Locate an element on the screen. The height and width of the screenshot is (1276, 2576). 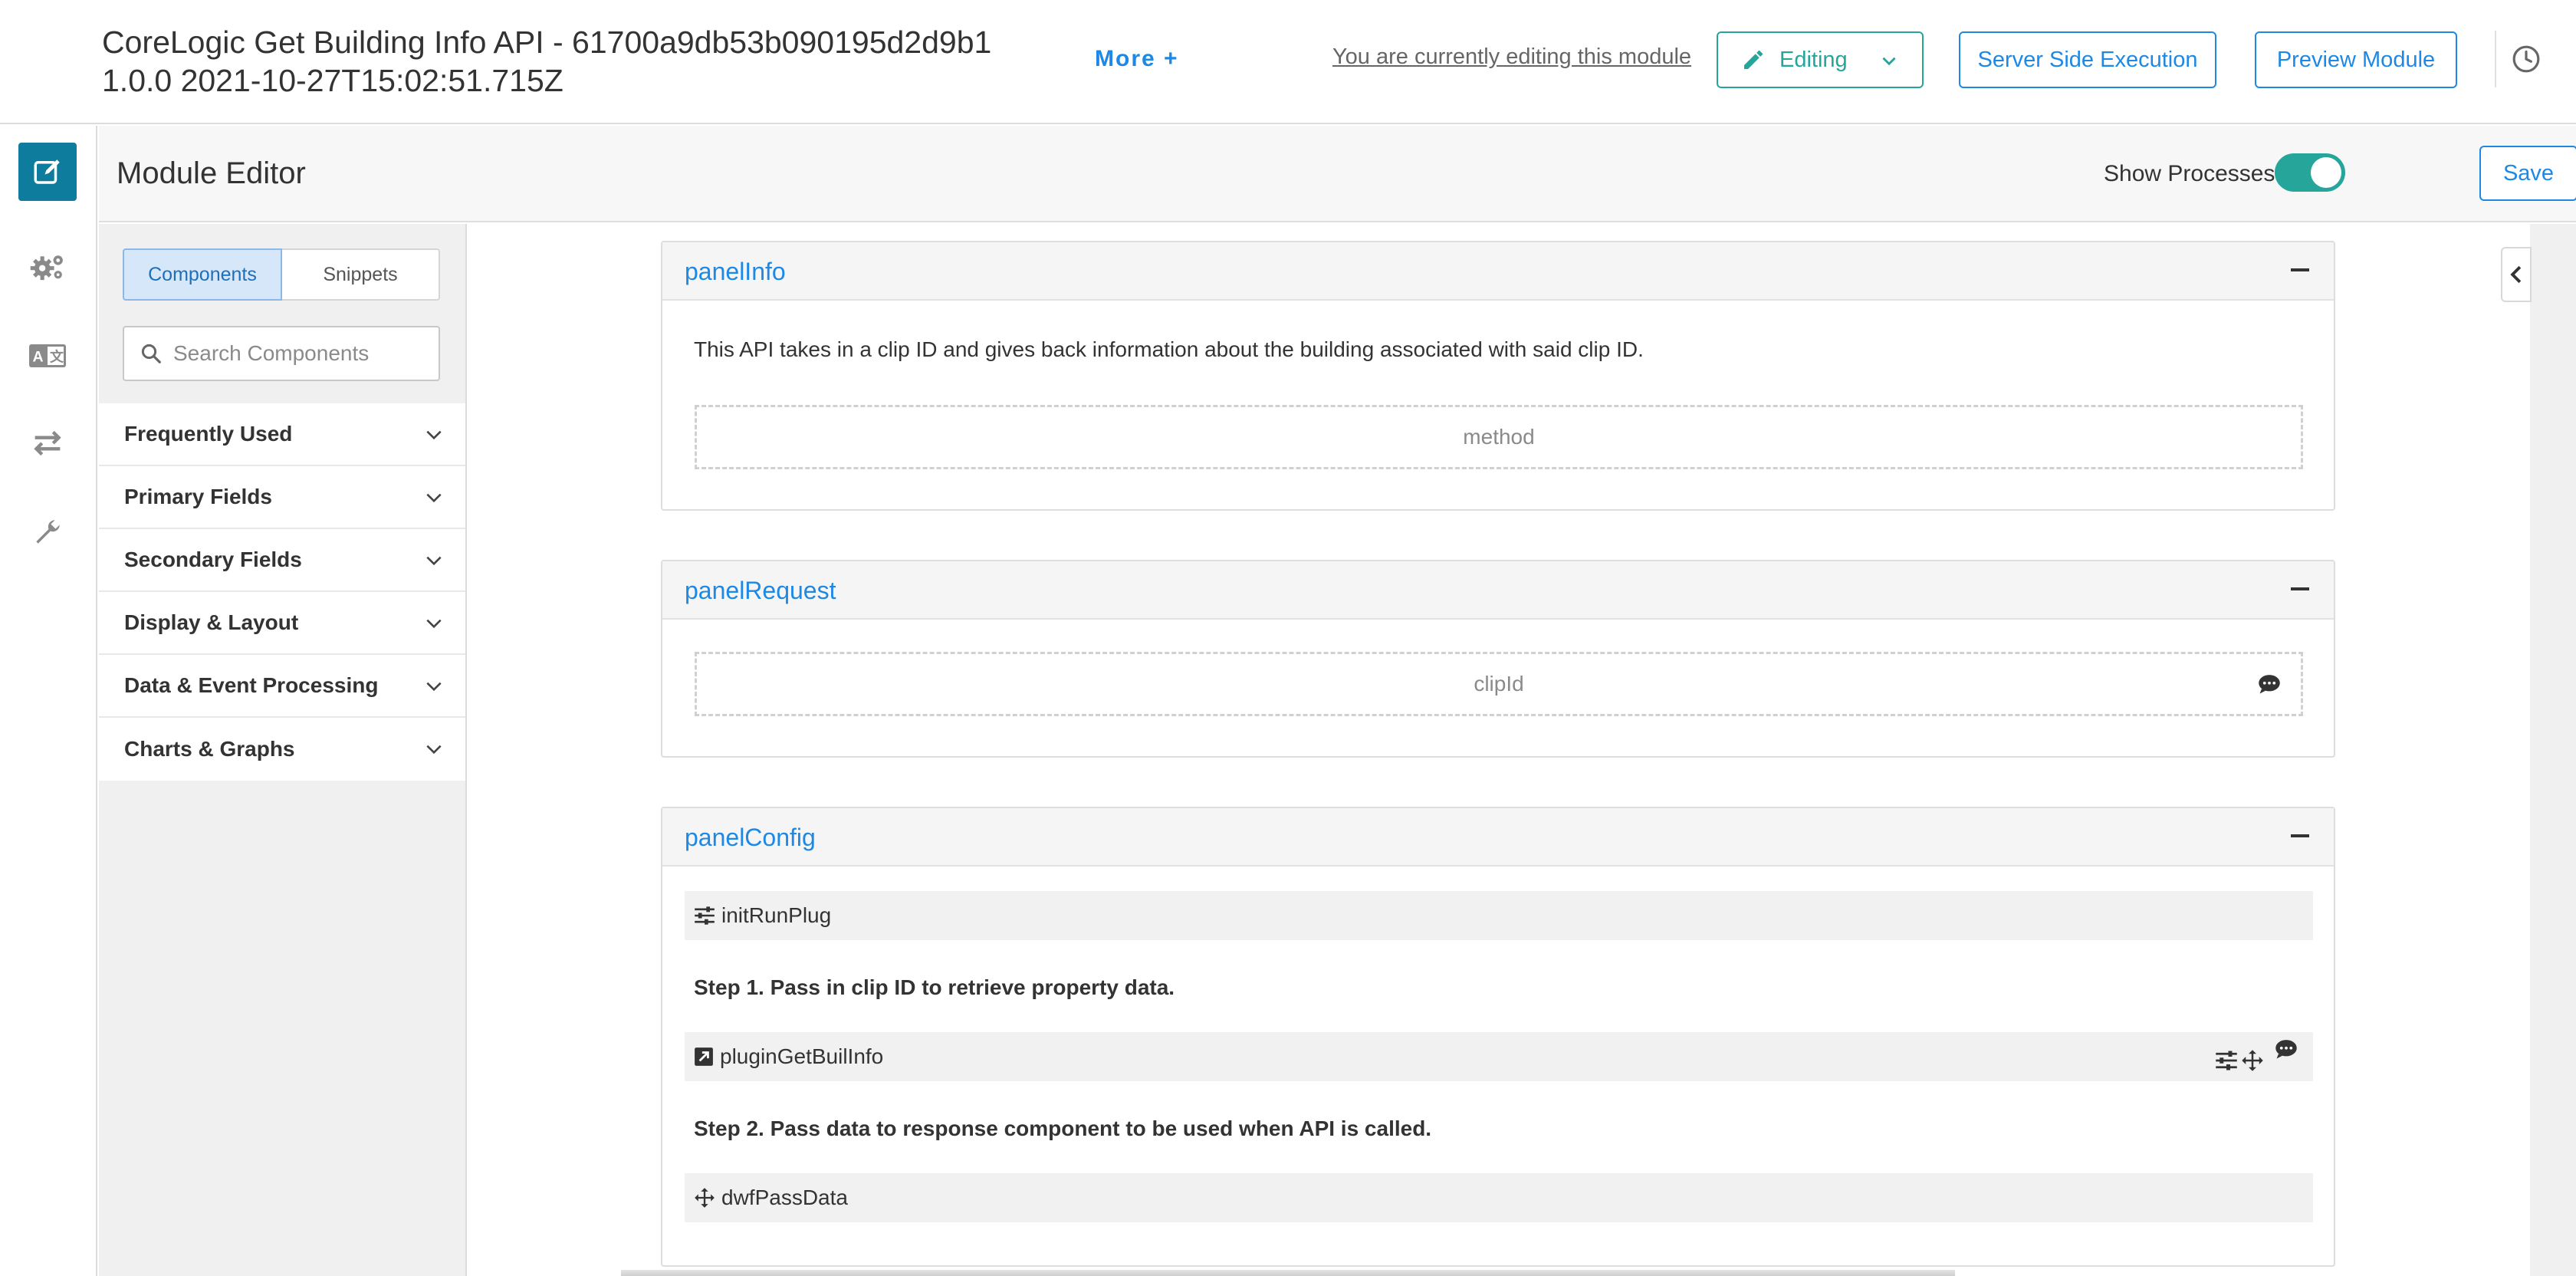
category-display-layout: Display & Layout is located at coordinates (282, 623).